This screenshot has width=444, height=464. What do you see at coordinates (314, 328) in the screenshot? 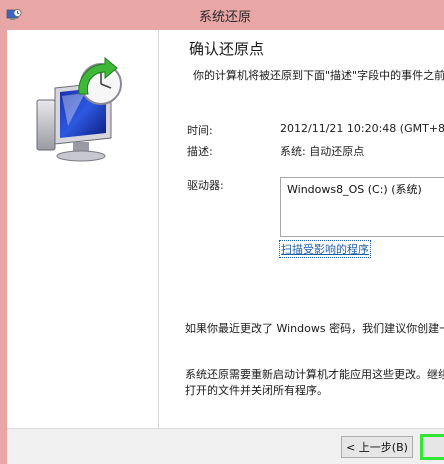
I see `password-note: 如果你最近更改了 Windows 密码，我们建议你创建一` at bounding box center [314, 328].